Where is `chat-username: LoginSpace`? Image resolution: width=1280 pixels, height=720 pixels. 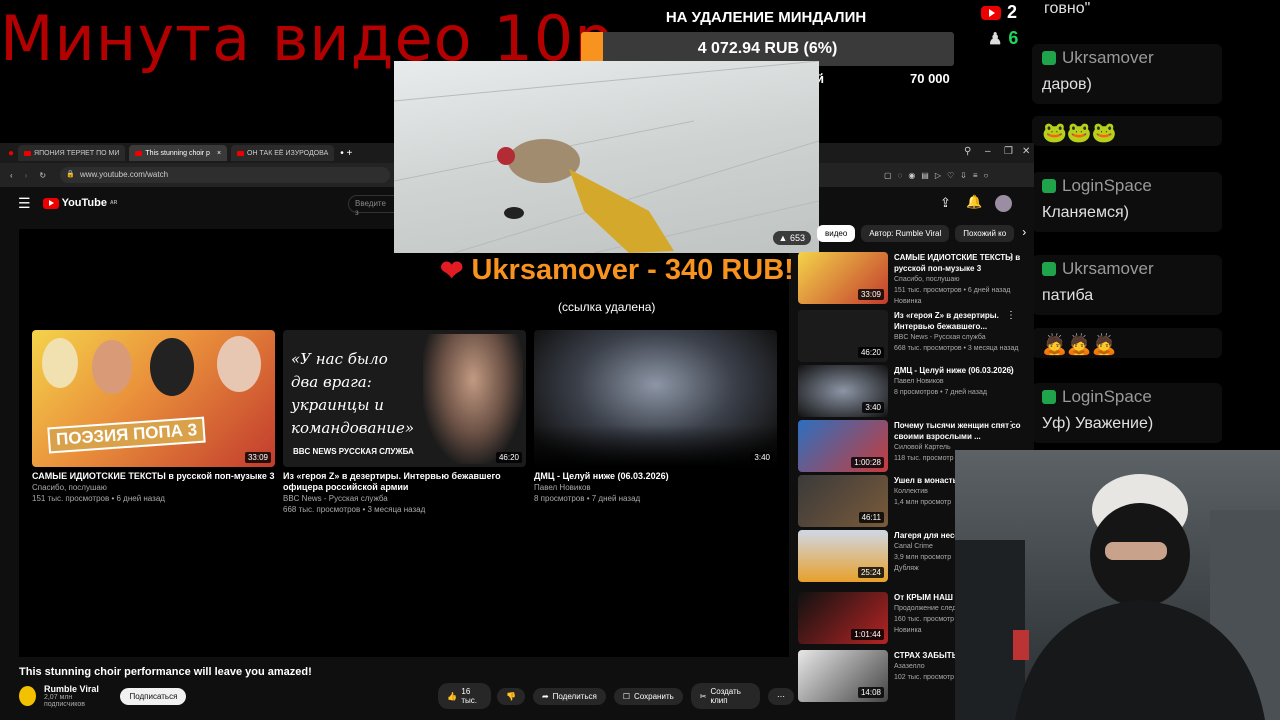 chat-username: LoginSpace is located at coordinates (1127, 397).